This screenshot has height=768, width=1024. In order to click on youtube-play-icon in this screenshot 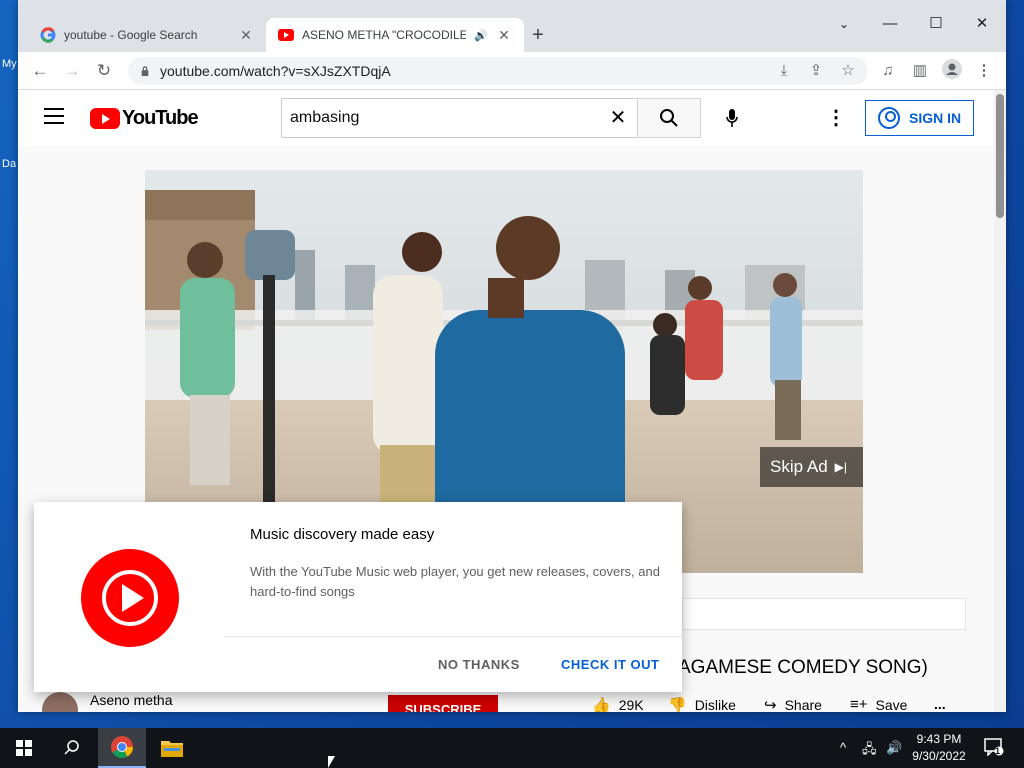, I will do `click(105, 118)`.